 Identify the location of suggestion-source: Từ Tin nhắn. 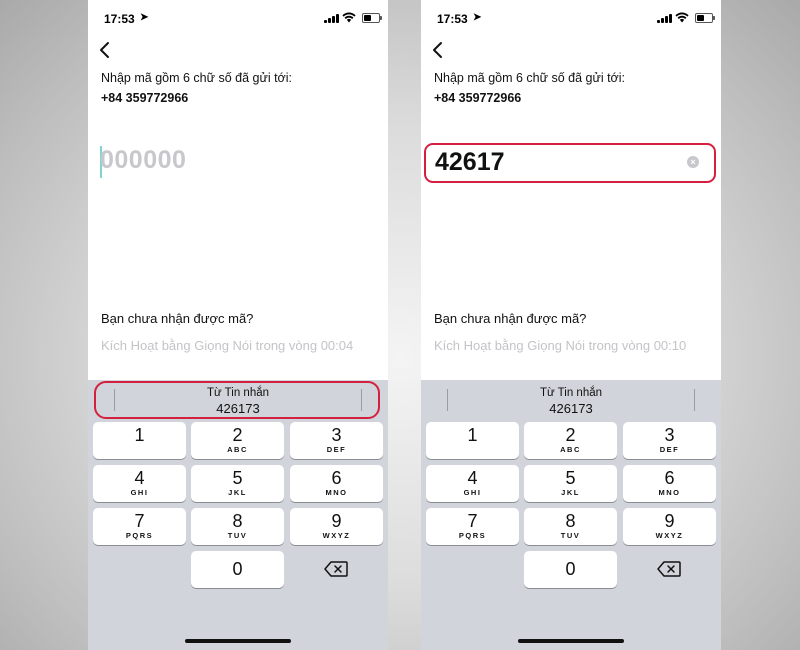
(571, 393).